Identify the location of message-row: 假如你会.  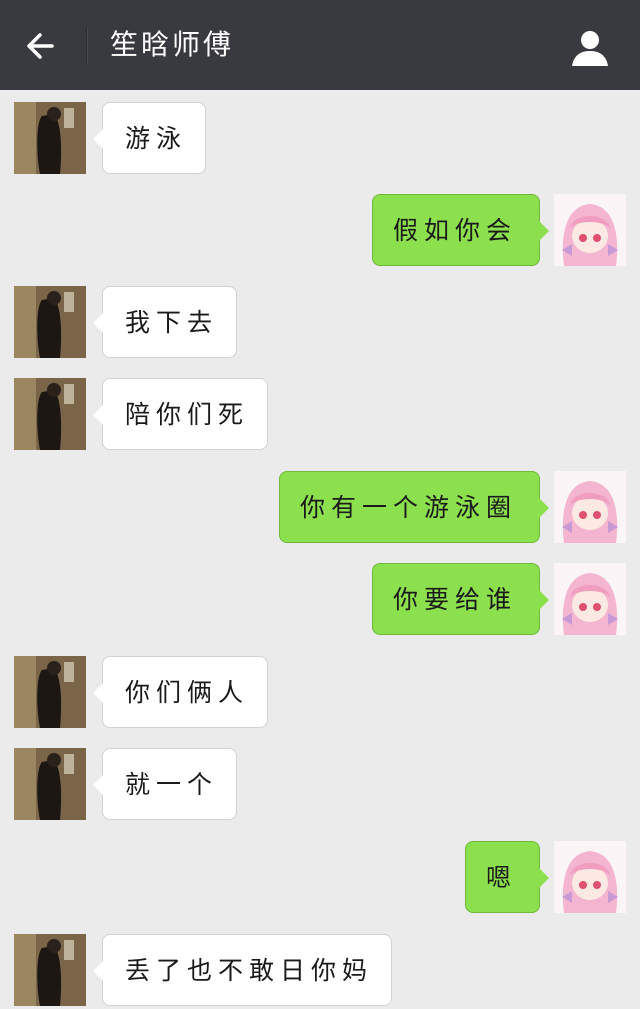
(320, 230).